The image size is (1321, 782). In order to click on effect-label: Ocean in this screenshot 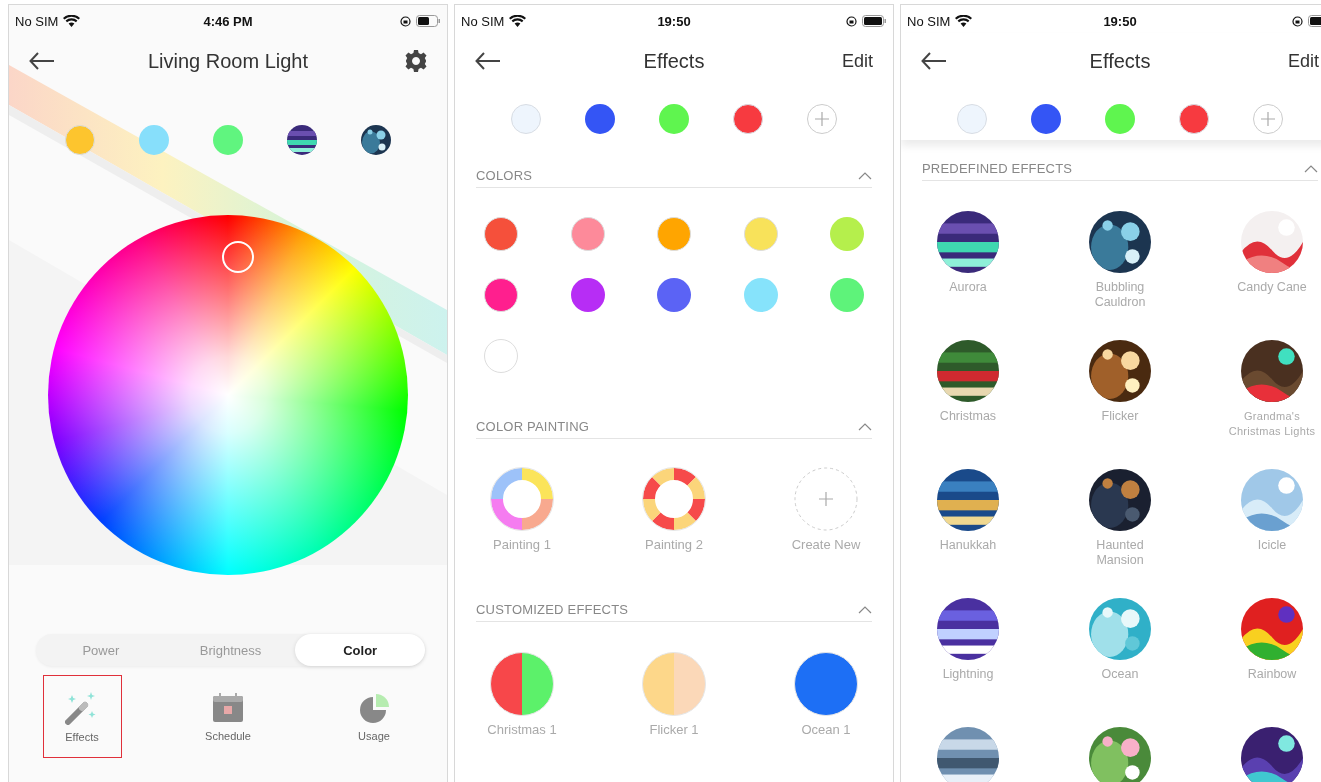, I will do `click(1120, 674)`.